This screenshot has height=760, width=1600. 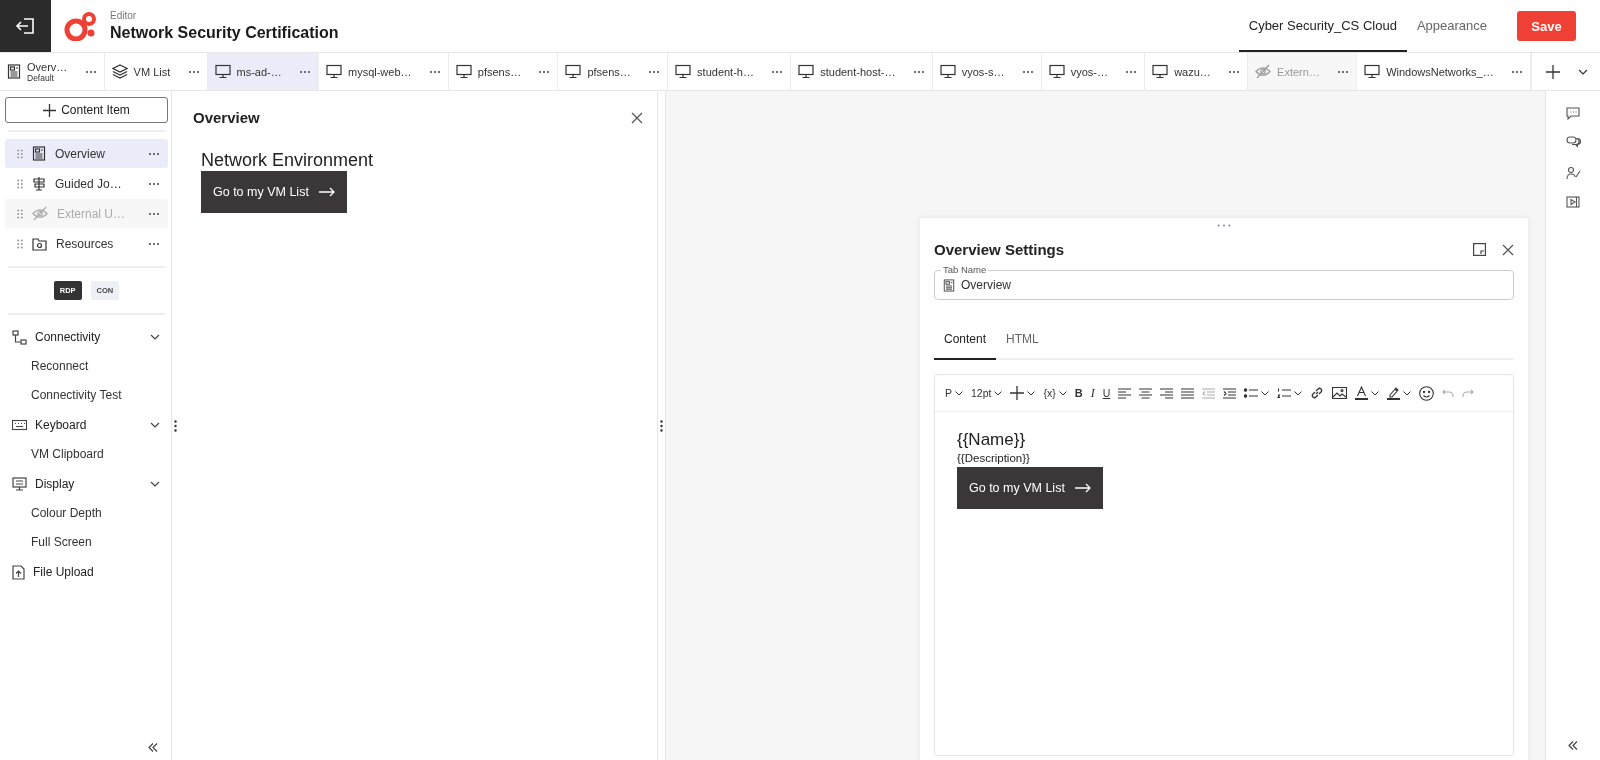 I want to click on section-label: Editor, so click(x=124, y=15).